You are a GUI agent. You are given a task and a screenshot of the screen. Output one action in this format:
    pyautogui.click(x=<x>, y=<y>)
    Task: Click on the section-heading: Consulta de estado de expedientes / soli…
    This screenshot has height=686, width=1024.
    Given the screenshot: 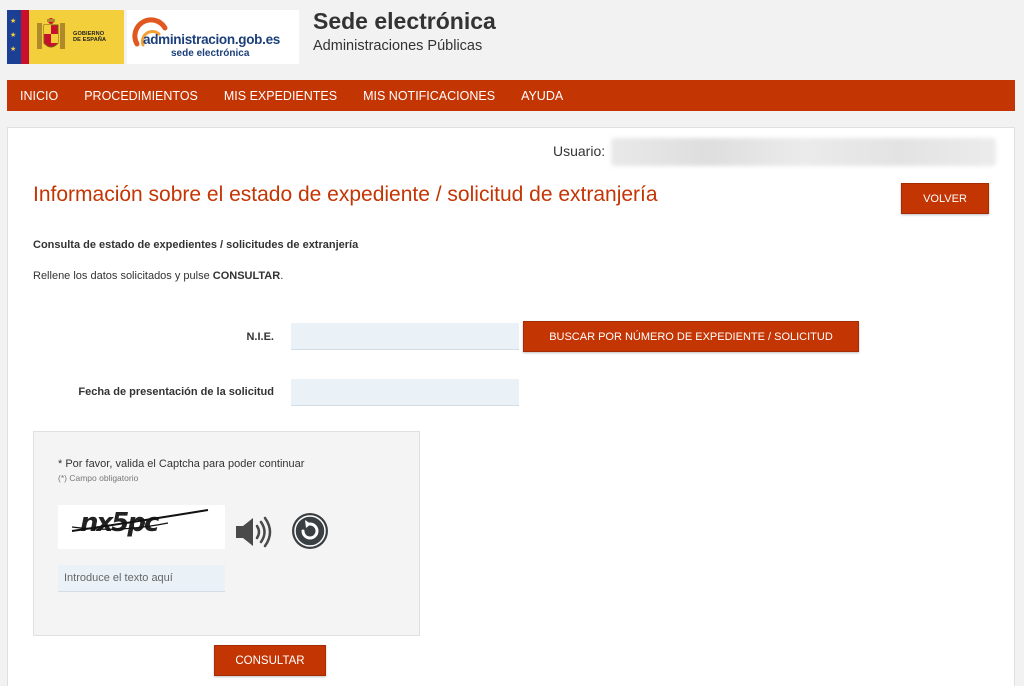 What is the action you would take?
    pyautogui.click(x=196, y=245)
    